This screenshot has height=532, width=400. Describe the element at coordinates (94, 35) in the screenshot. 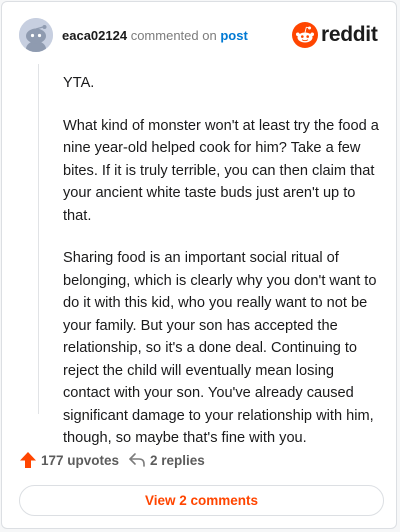

I see `username-link: eaca02124` at that location.